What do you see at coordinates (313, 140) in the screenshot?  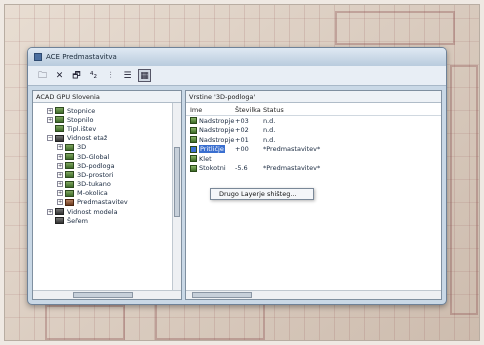 I see `list-row: Nadstropje +01 n.d.` at bounding box center [313, 140].